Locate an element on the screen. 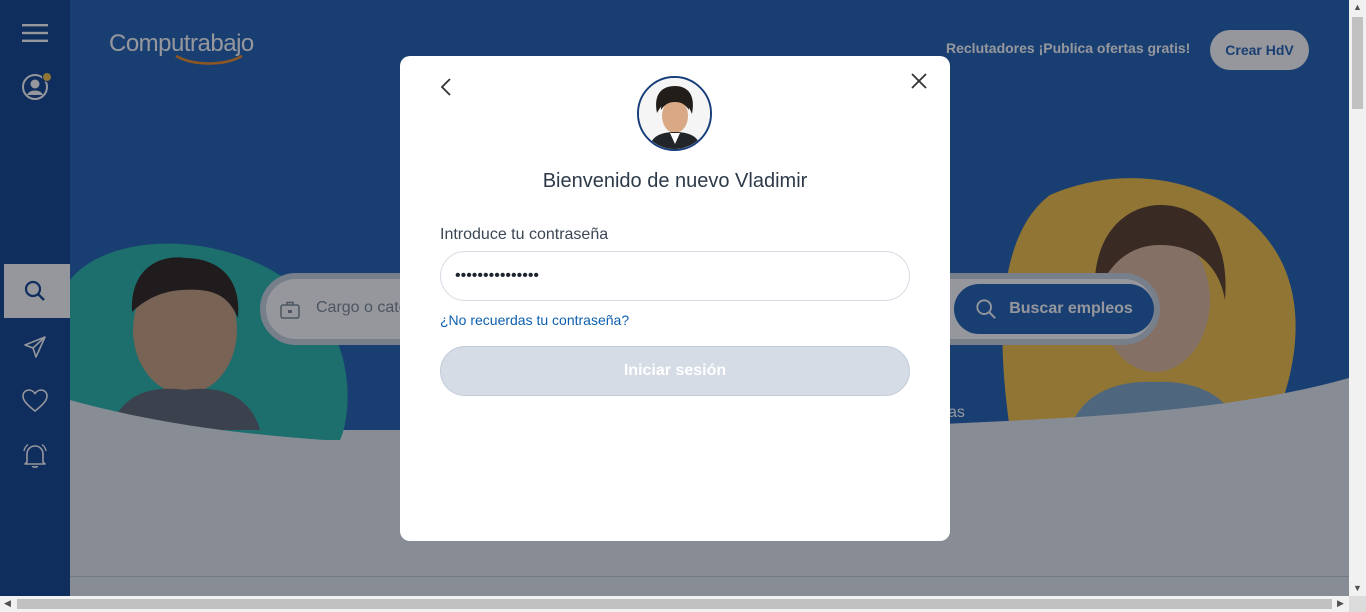  profile-photo is located at coordinates (674, 113).